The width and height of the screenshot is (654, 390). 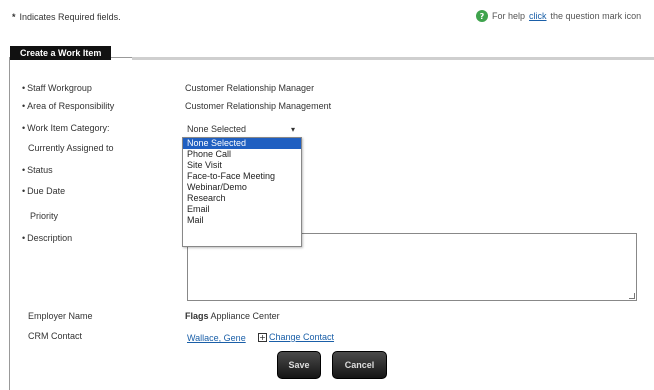 I want to click on description-label: Description, so click(x=47, y=238).